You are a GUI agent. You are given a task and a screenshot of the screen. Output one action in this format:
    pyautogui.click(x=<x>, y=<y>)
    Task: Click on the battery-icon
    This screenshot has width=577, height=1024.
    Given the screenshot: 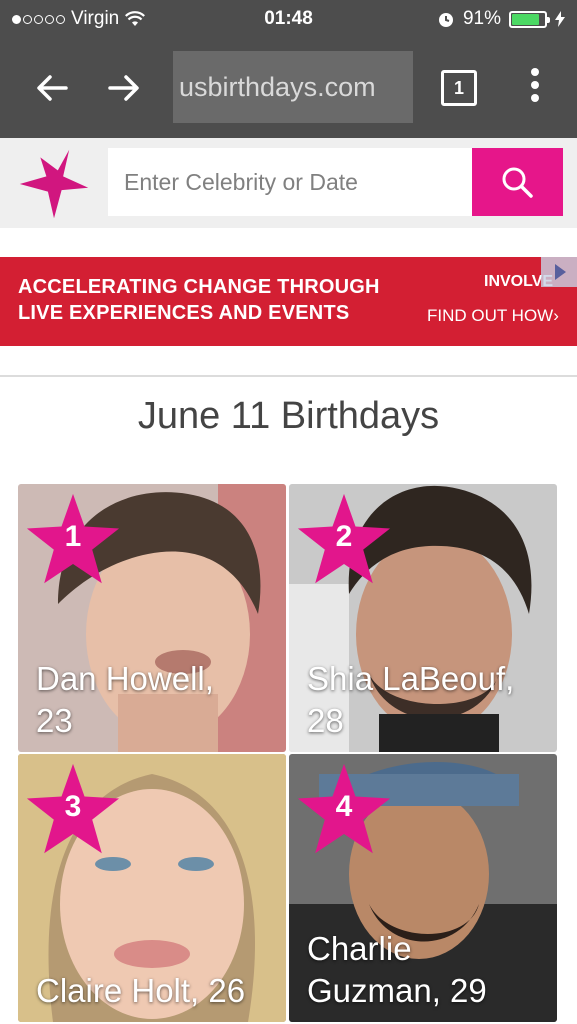 What is the action you would take?
    pyautogui.click(x=529, y=19)
    